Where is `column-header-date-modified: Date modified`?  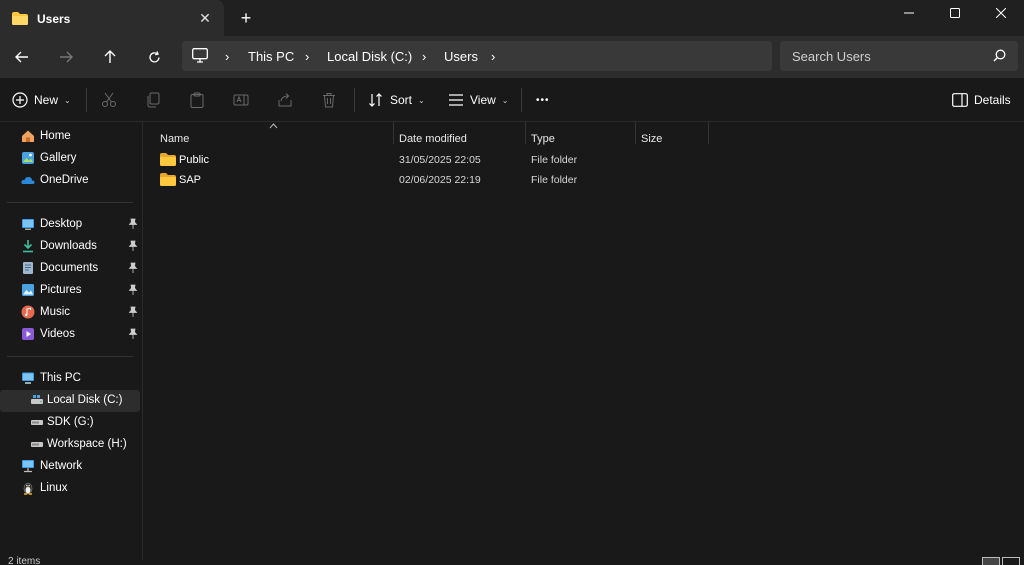 column-header-date-modified: Date modified is located at coordinates (433, 139).